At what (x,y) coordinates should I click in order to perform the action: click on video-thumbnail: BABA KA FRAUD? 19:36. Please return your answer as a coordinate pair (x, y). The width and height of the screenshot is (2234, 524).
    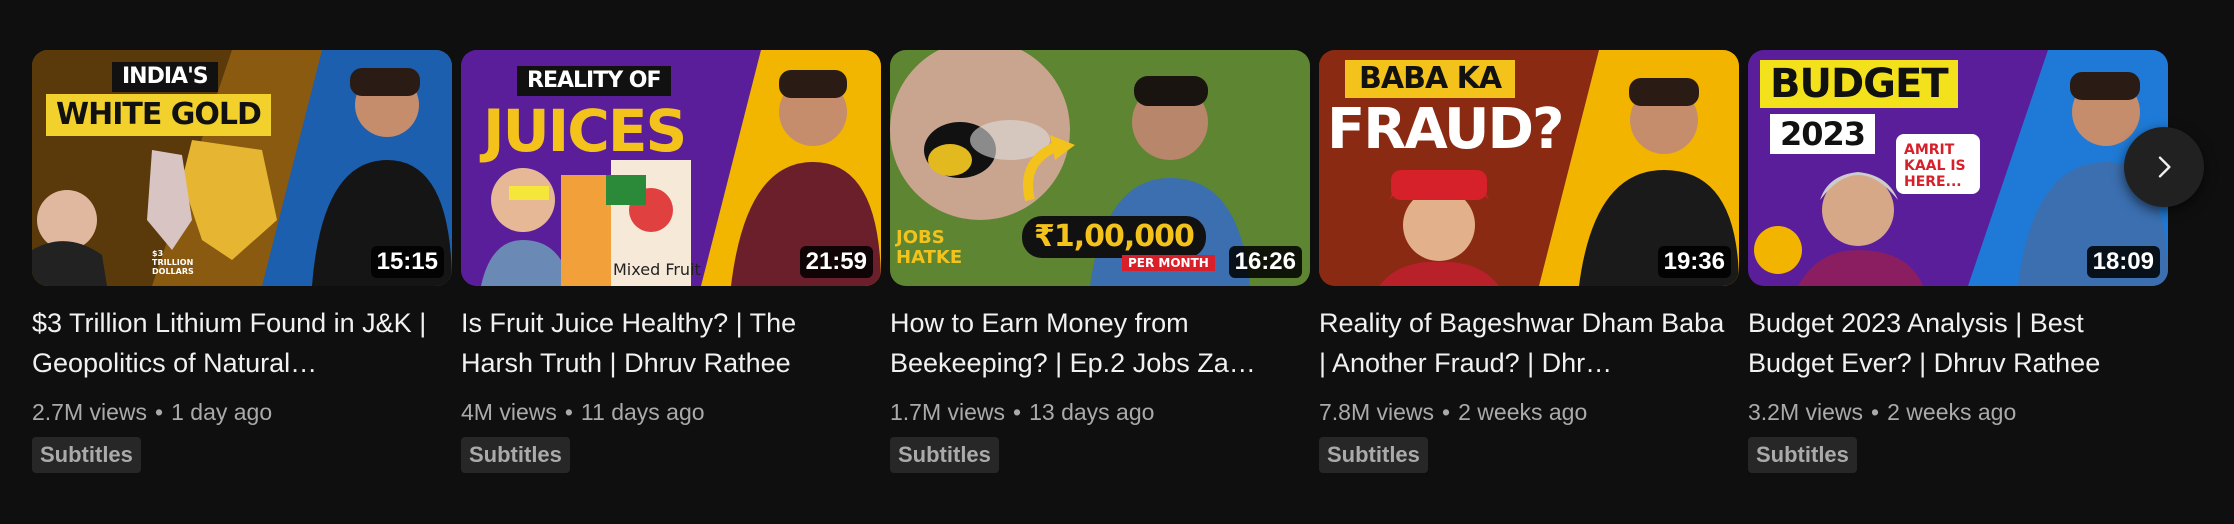
    Looking at the image, I should click on (1529, 168).